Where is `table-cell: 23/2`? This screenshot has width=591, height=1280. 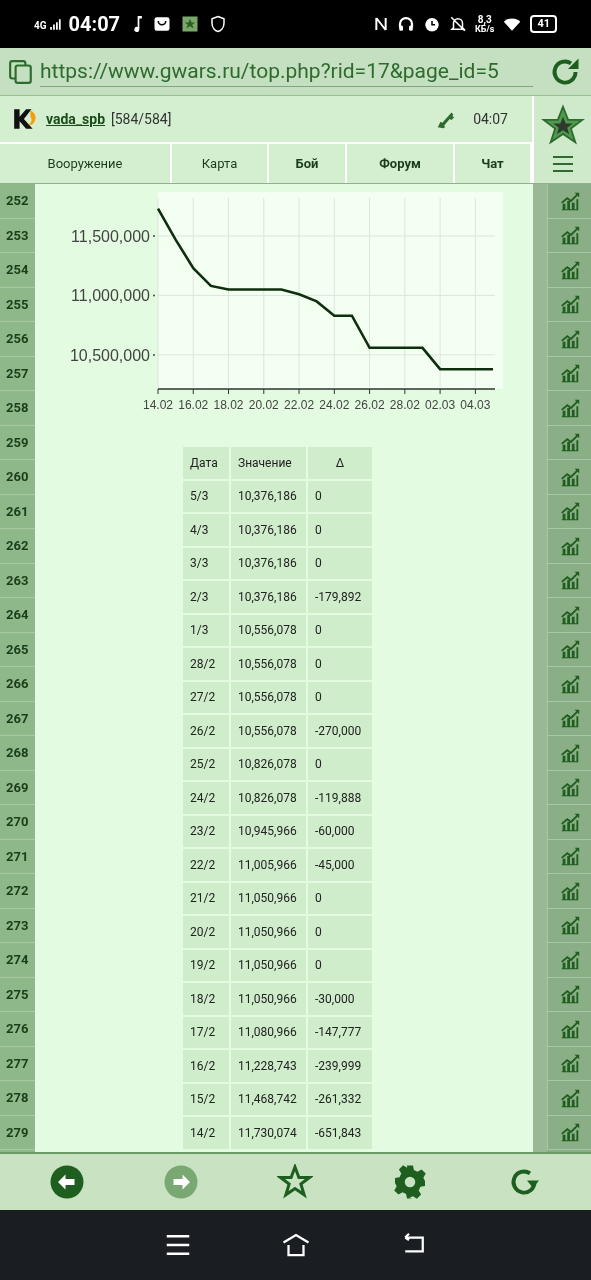
table-cell: 23/2 is located at coordinates (206, 831).